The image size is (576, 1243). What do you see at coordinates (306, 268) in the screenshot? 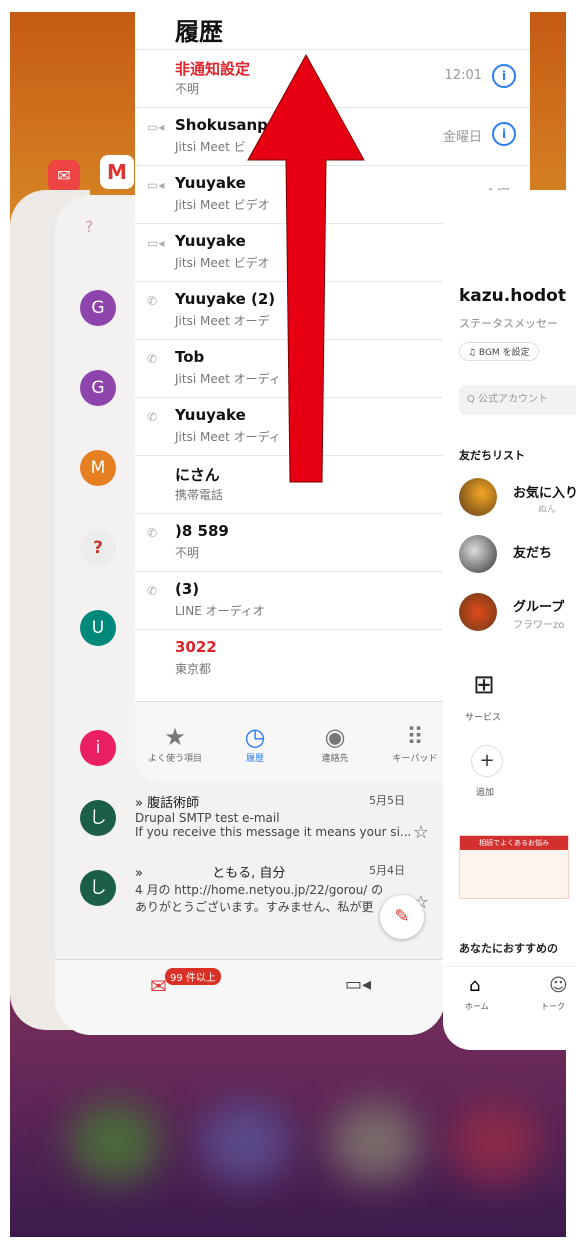
I see `swipe-up-arrow-icon` at bounding box center [306, 268].